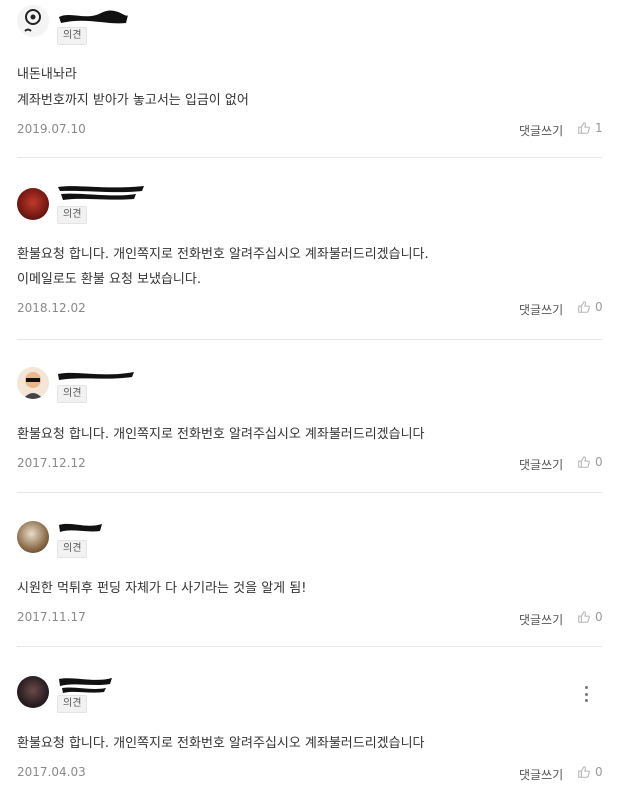 The image size is (625, 790). Describe the element at coordinates (586, 694) in the screenshot. I see `more-options-icon` at that location.